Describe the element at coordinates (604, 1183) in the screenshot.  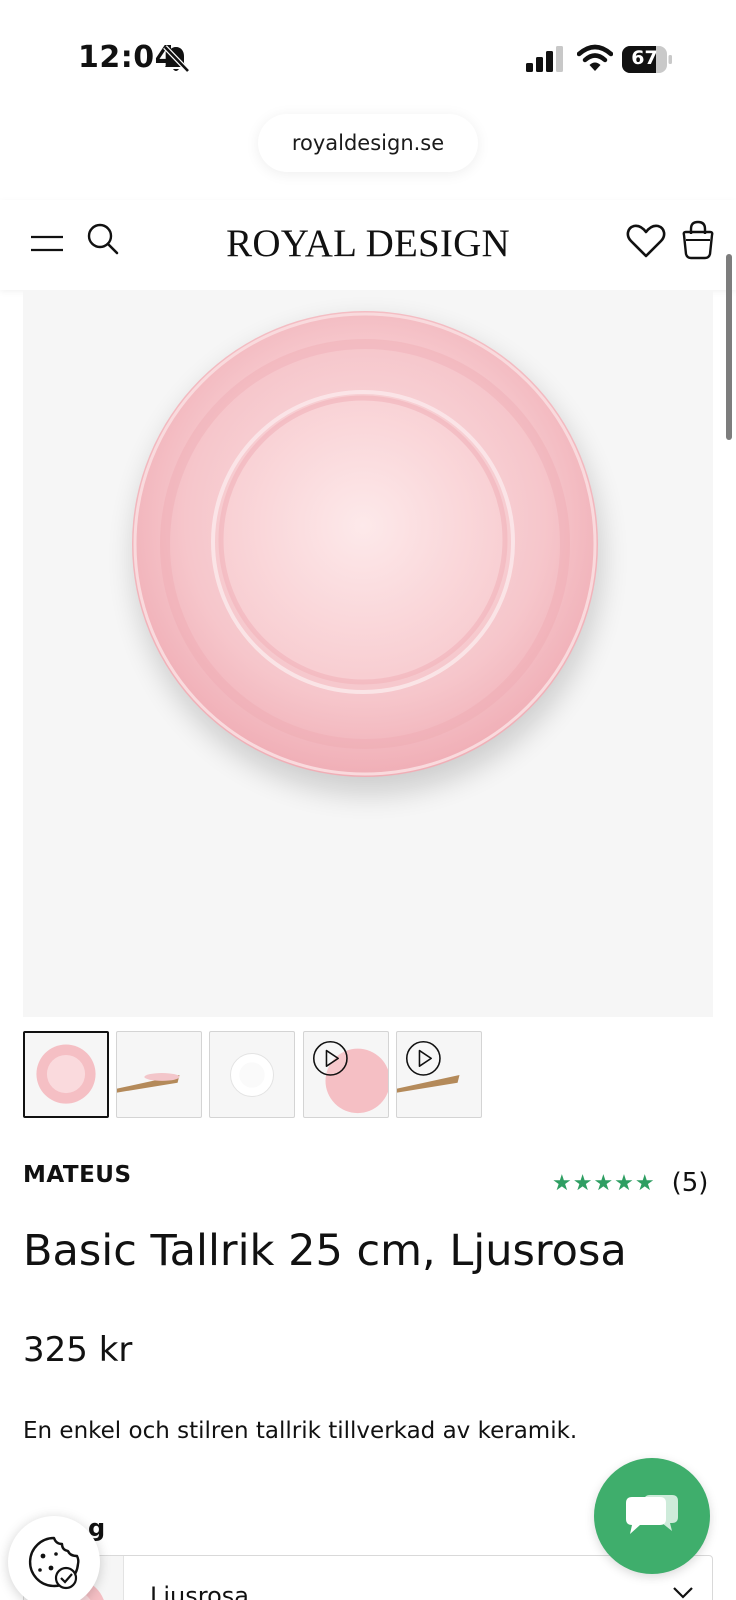
I see `rating-stars: ★★★★★` at that location.